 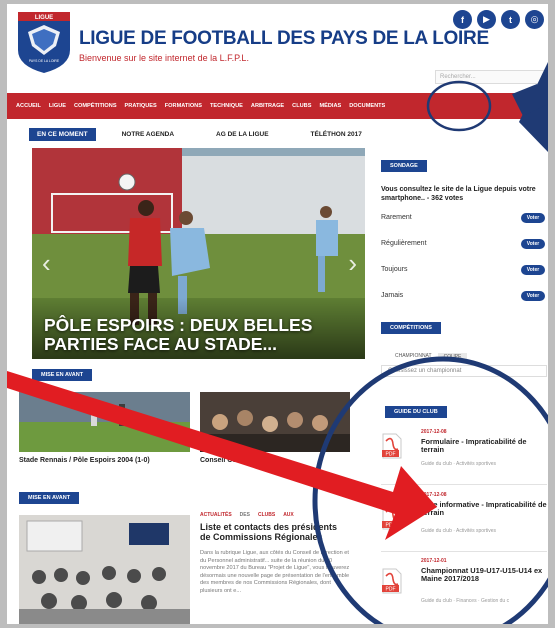 I want to click on guide-title: Formulaire - Impraticabilité de terrain, so click(x=484, y=446).